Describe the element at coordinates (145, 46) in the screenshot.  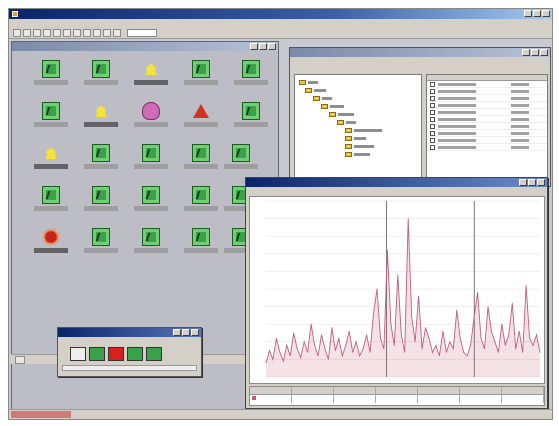
I see `map-window-title-bar` at that location.